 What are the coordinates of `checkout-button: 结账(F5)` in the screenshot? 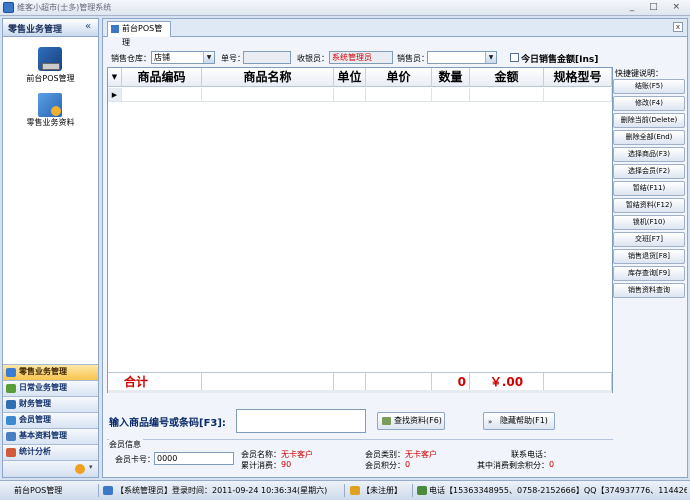 It's located at (649, 86).